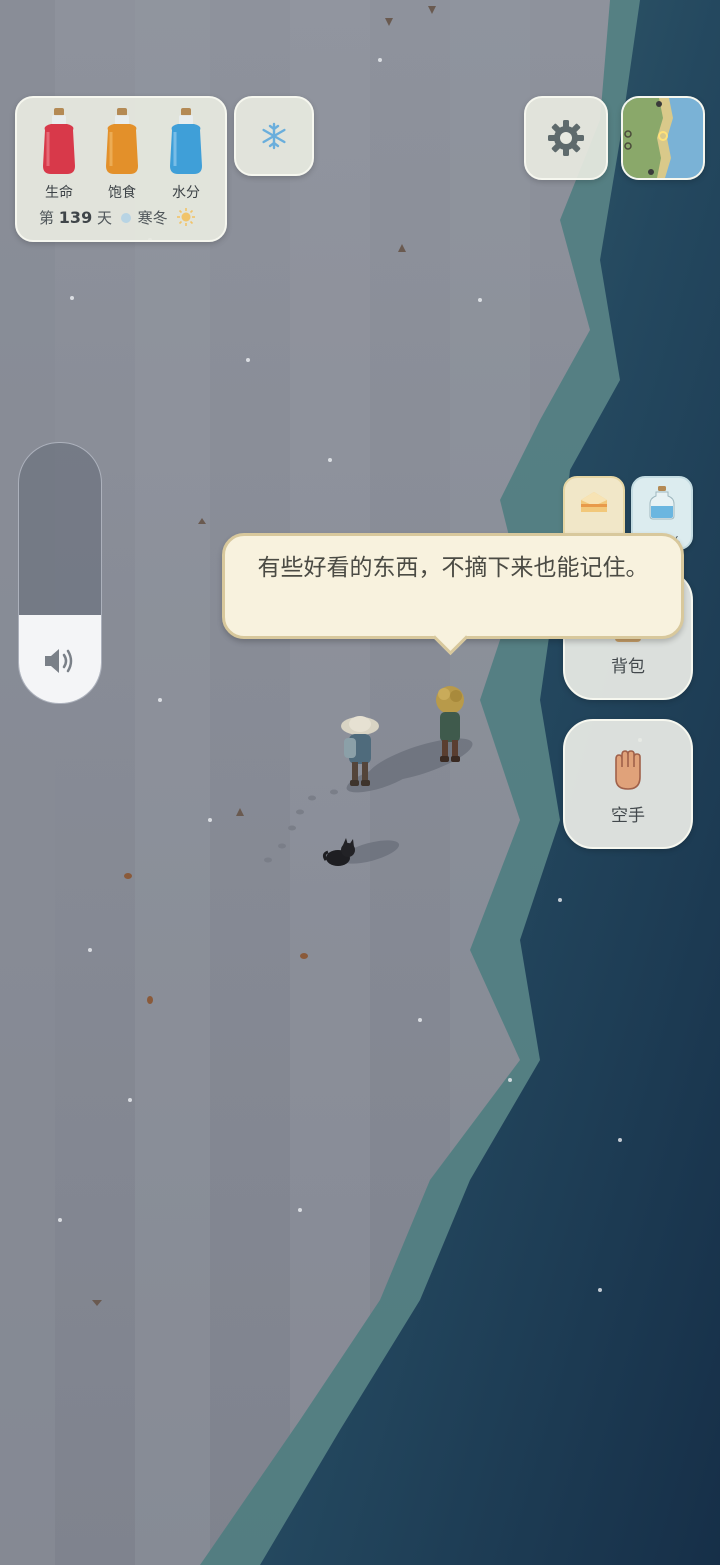 This screenshot has height=1565, width=720. Describe the element at coordinates (628, 667) in the screenshot. I see `backpack-label: 背包` at that location.